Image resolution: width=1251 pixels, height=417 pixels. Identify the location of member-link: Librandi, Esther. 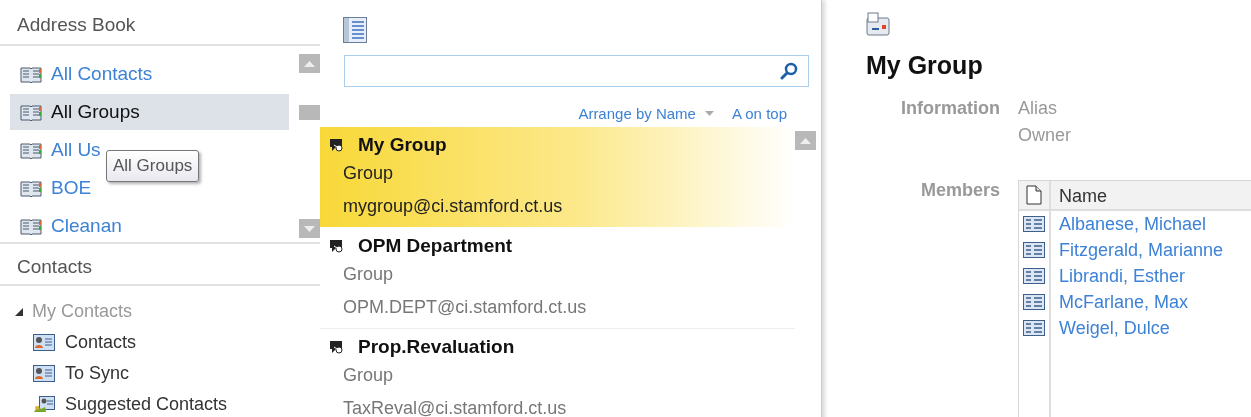
(1151, 276).